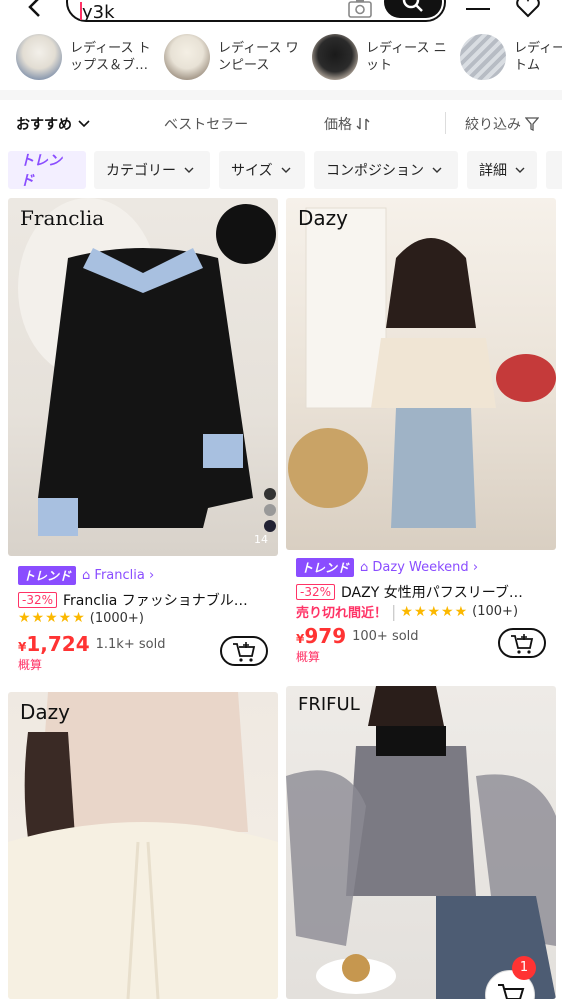 The width and height of the screenshot is (562, 999). Describe the element at coordinates (262, 170) in the screenshot. I see `chip-size: サイズ` at that location.